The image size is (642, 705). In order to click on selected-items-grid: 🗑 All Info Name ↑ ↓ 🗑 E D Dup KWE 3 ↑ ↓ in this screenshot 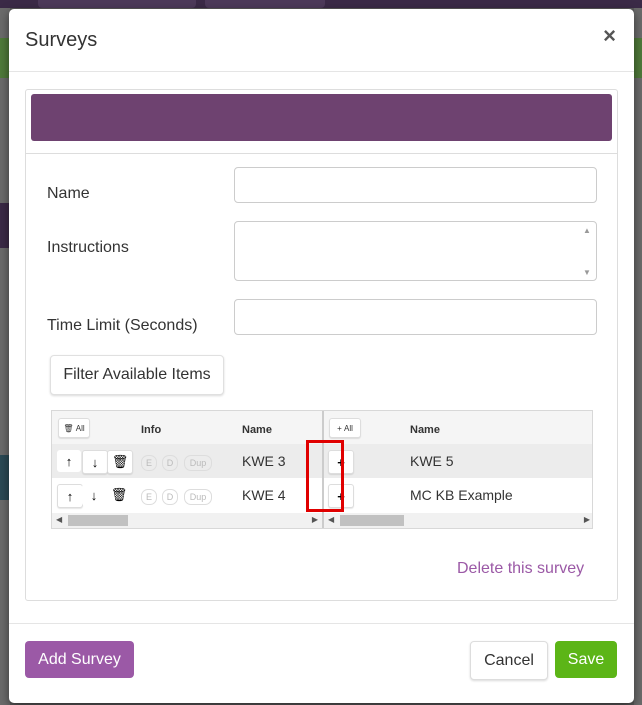, I will do `click(187, 469)`.